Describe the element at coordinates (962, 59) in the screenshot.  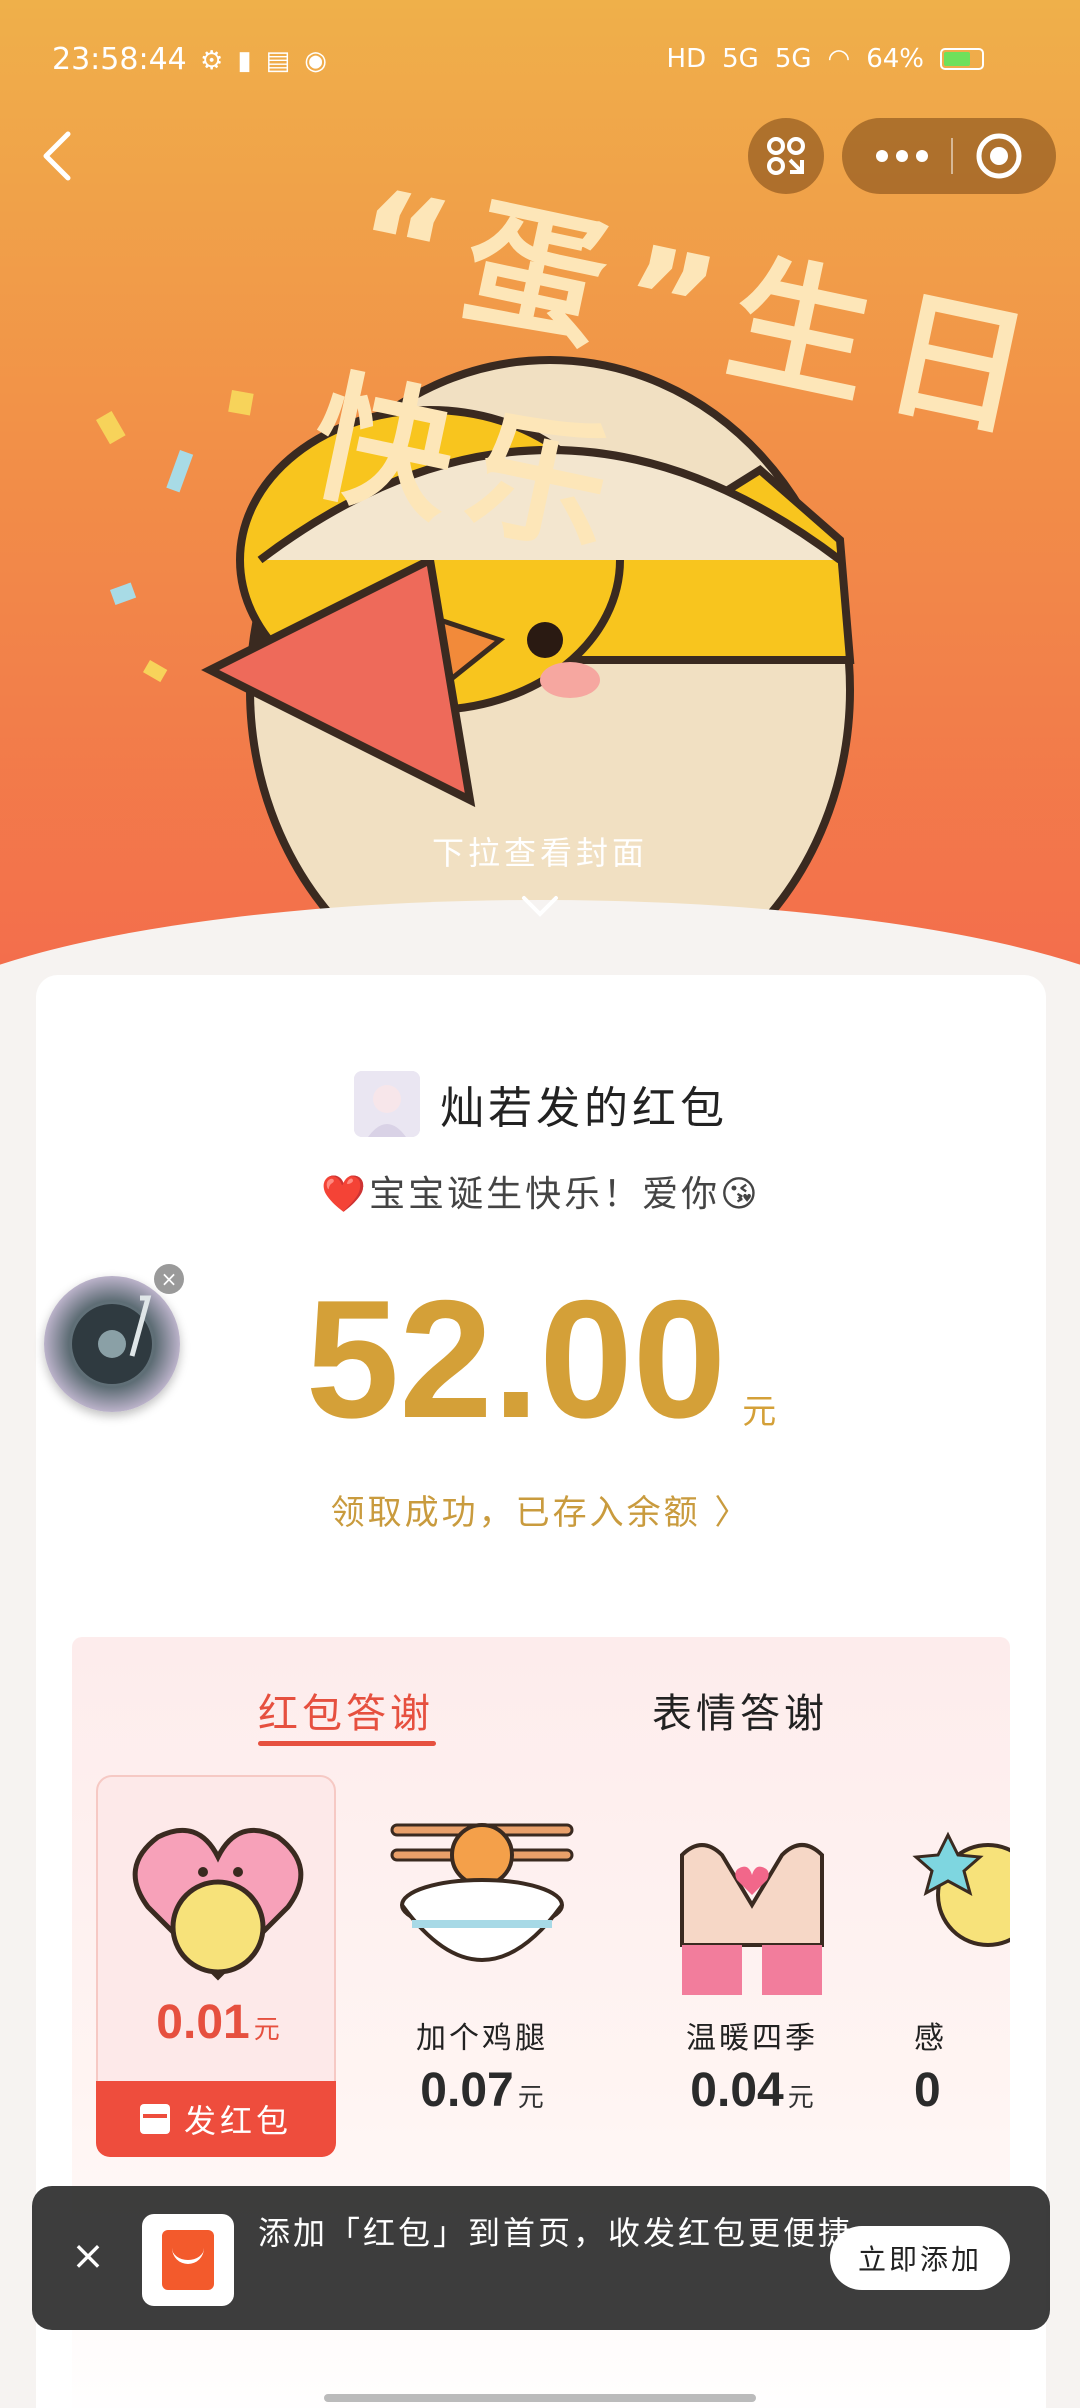
I see `battery-icon` at that location.